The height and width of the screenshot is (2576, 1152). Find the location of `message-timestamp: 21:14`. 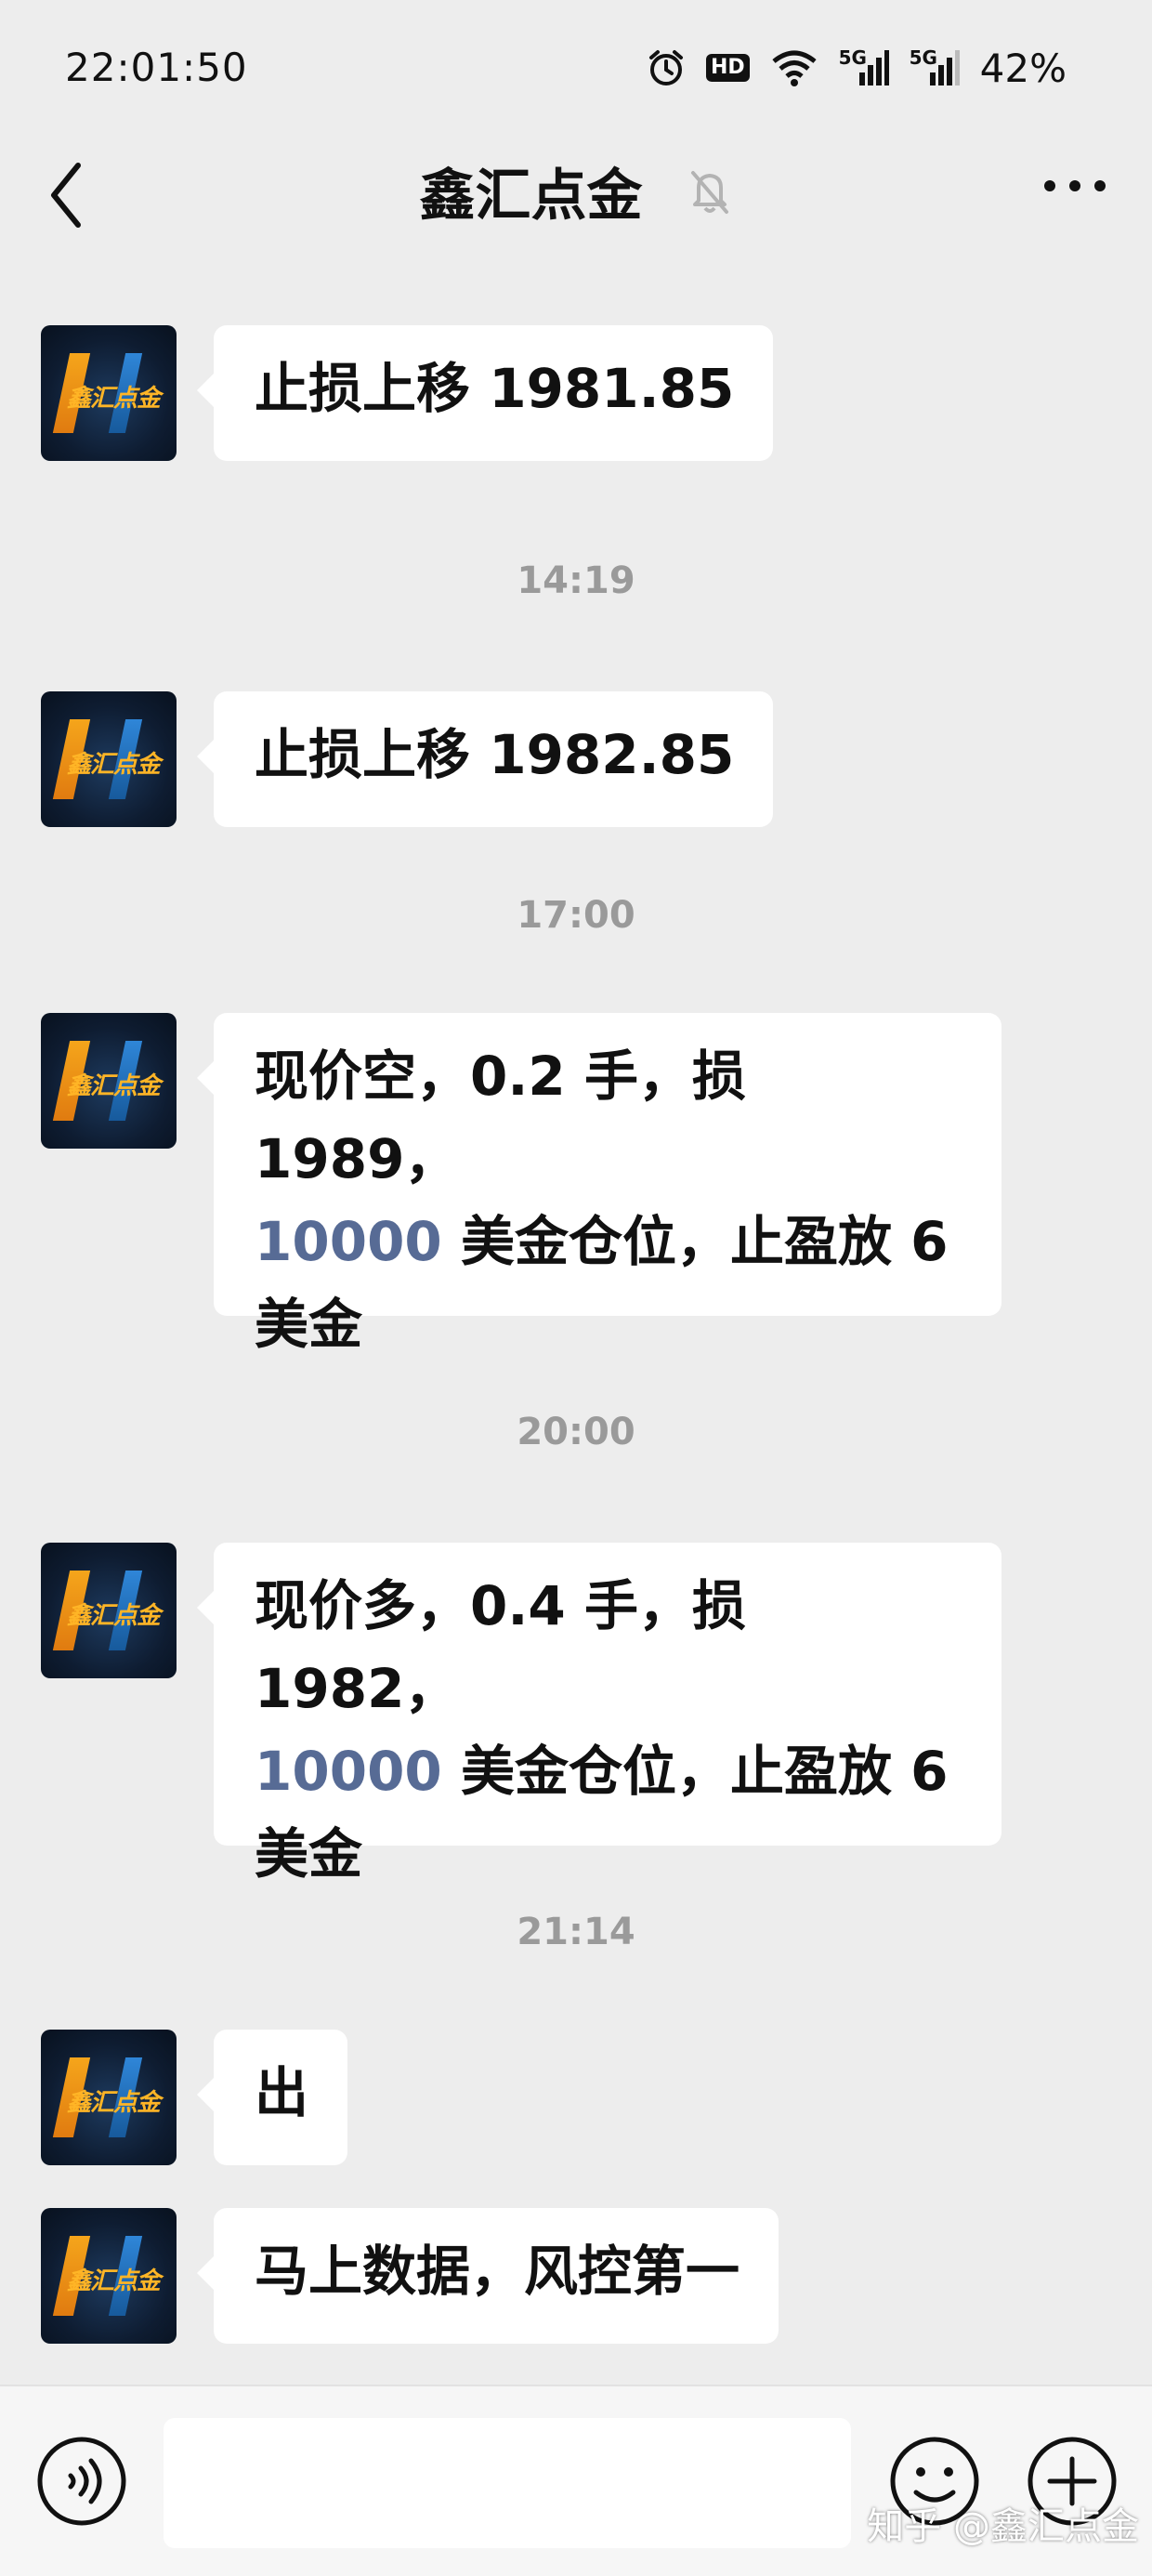

message-timestamp: 21:14 is located at coordinates (576, 1932).